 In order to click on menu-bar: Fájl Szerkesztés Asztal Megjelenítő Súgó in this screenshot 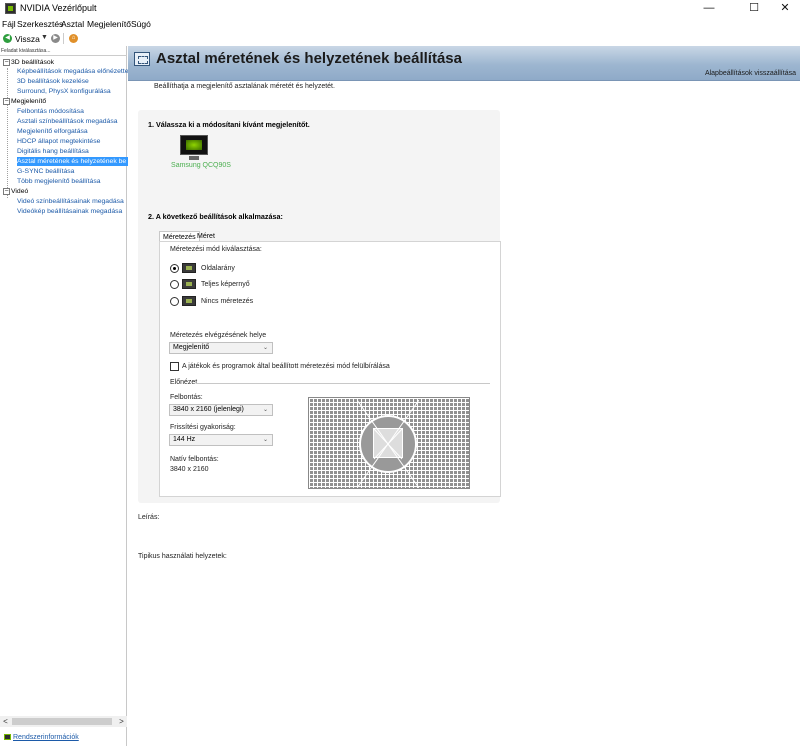, I will do `click(400, 24)`.